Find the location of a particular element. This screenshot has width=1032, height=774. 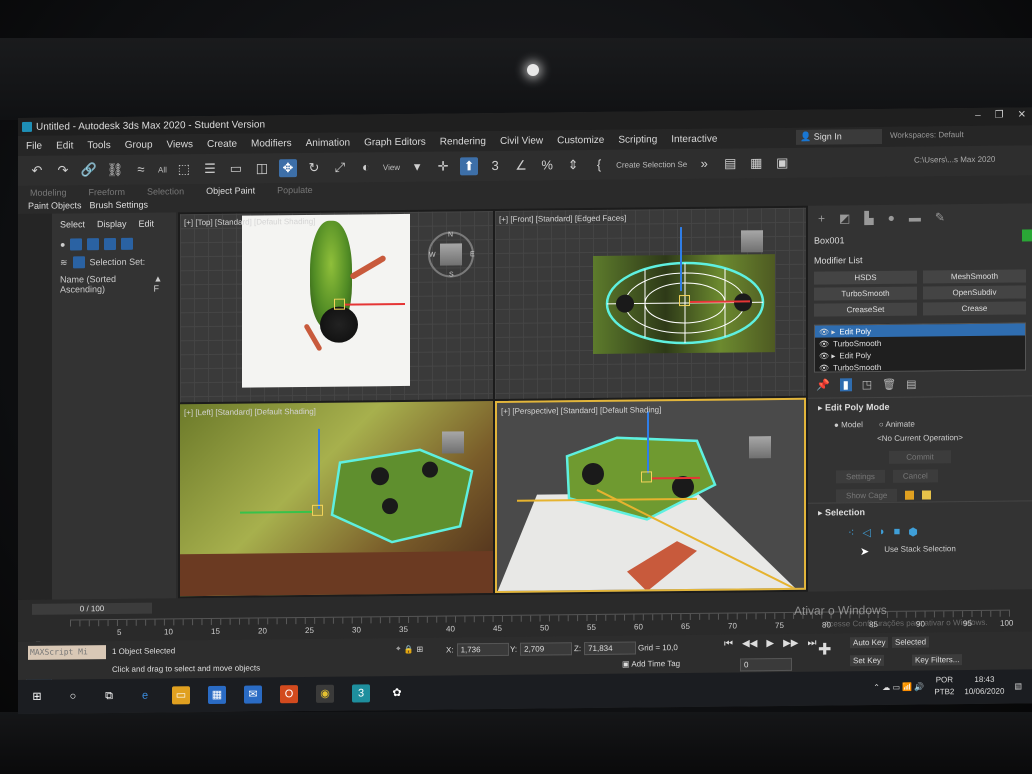

edge-browser-icon: e is located at coordinates (145, 696).